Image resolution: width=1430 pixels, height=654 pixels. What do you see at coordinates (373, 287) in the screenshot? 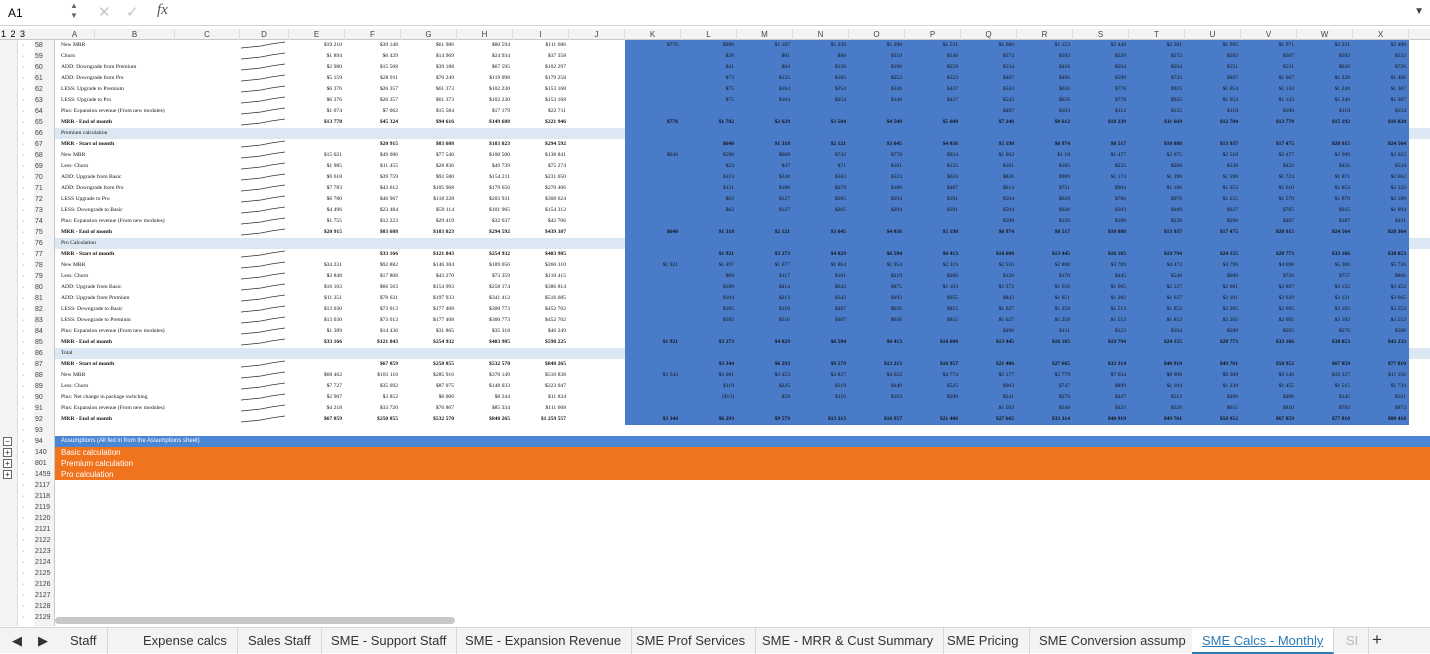
I see `cell-f: $66 563` at bounding box center [373, 287].